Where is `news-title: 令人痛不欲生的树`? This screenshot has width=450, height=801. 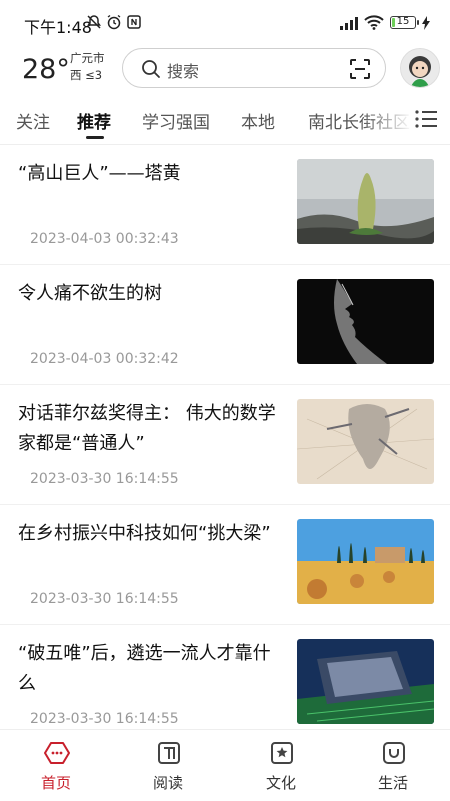
news-title: 令人痛不欲生的树 is located at coordinates (90, 293).